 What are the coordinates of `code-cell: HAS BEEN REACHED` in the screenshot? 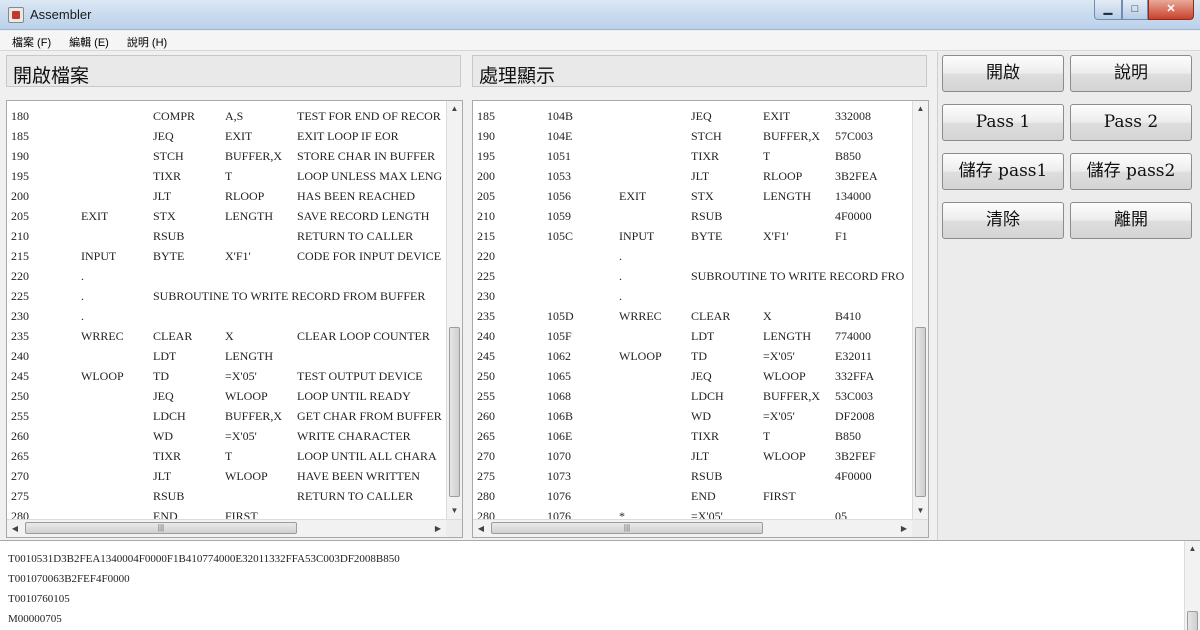 It's located at (356, 196).